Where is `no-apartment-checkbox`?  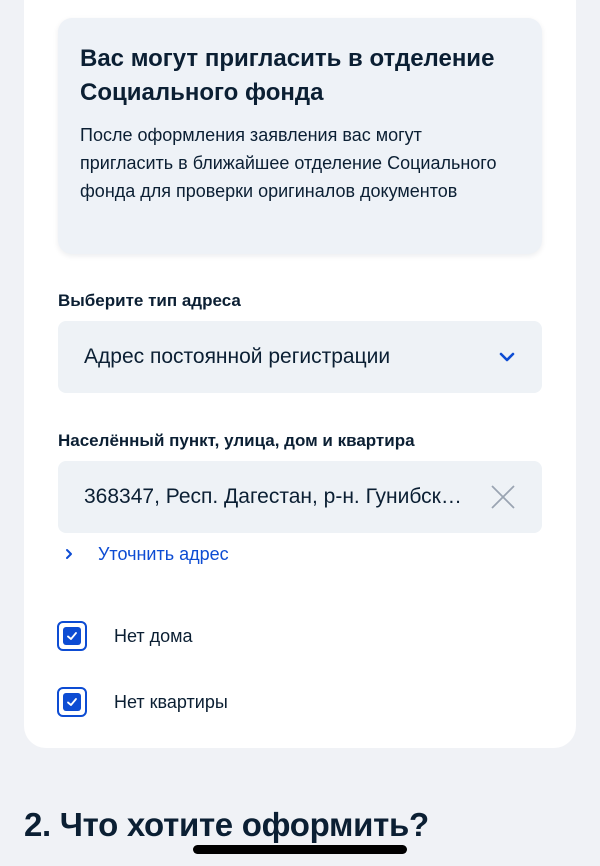
no-apartment-checkbox is located at coordinates (72, 702).